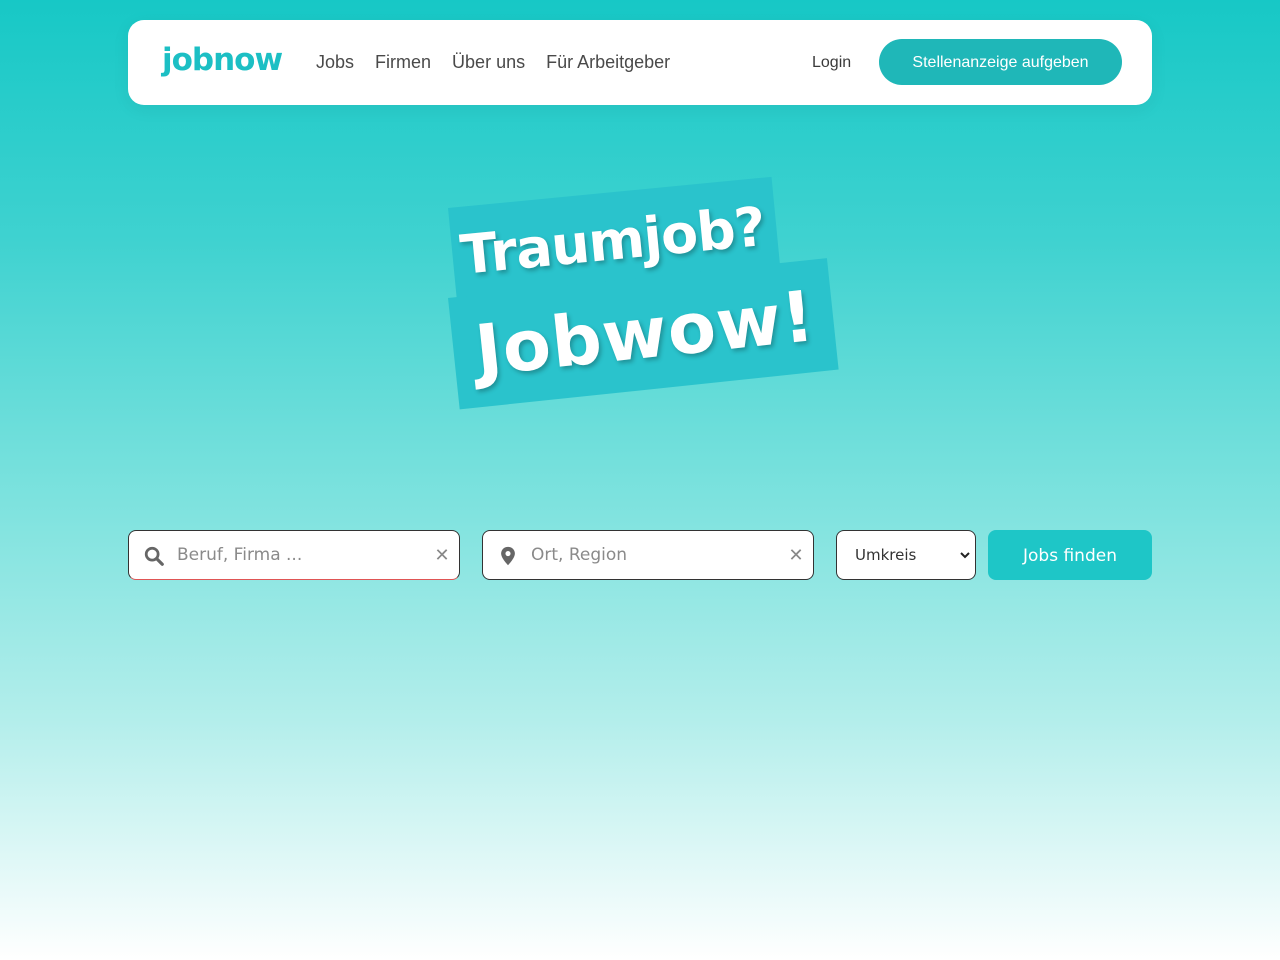 The image size is (1280, 960). Describe the element at coordinates (154, 556) in the screenshot. I see `search-icon` at that location.